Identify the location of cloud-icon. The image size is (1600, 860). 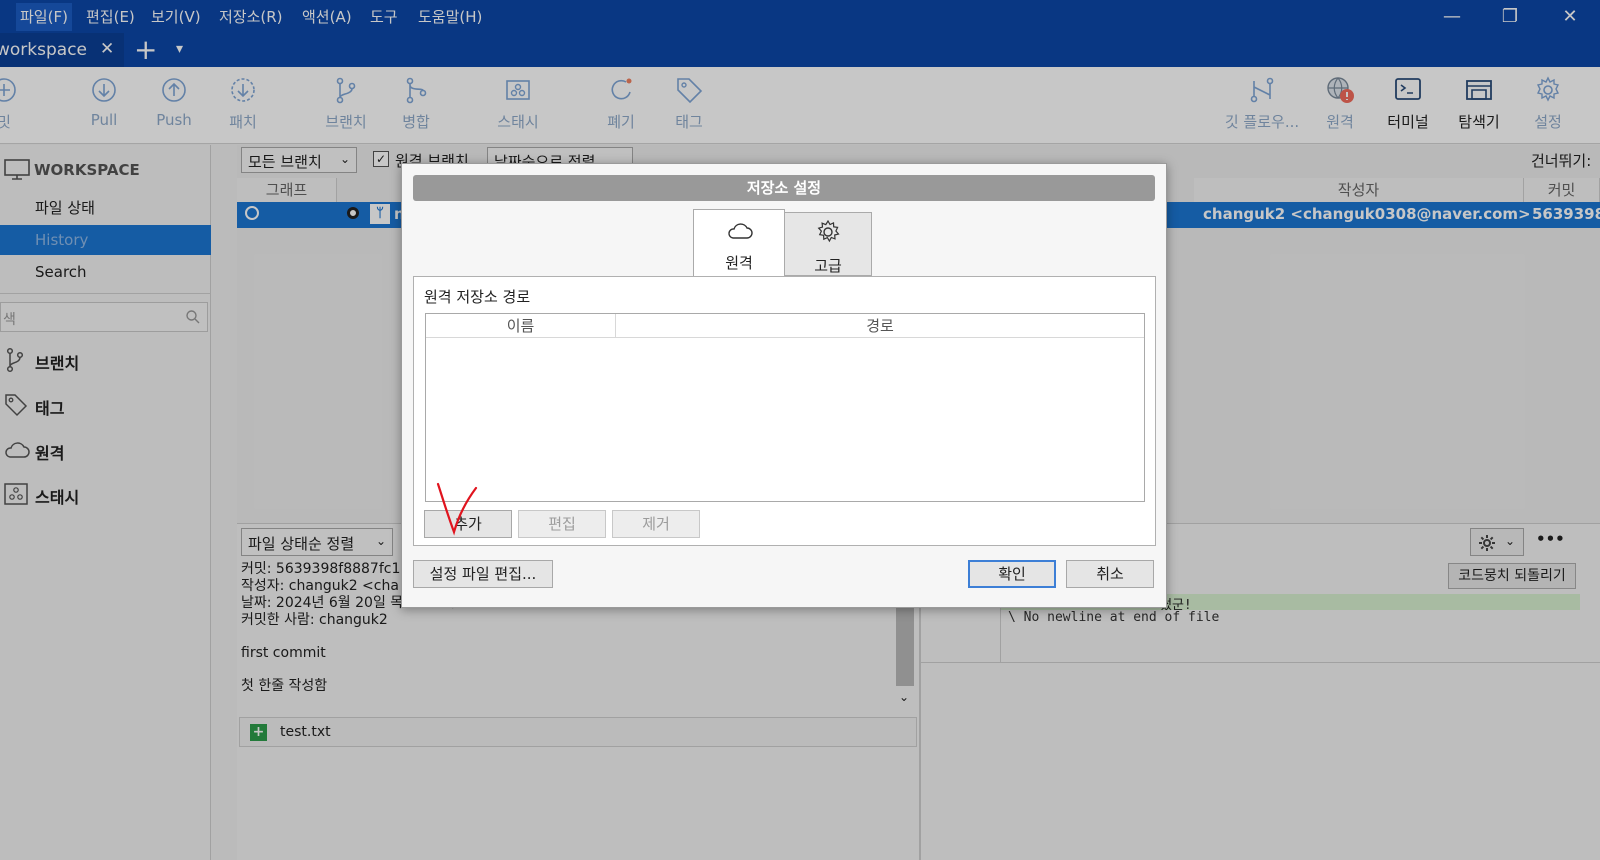
(740, 231).